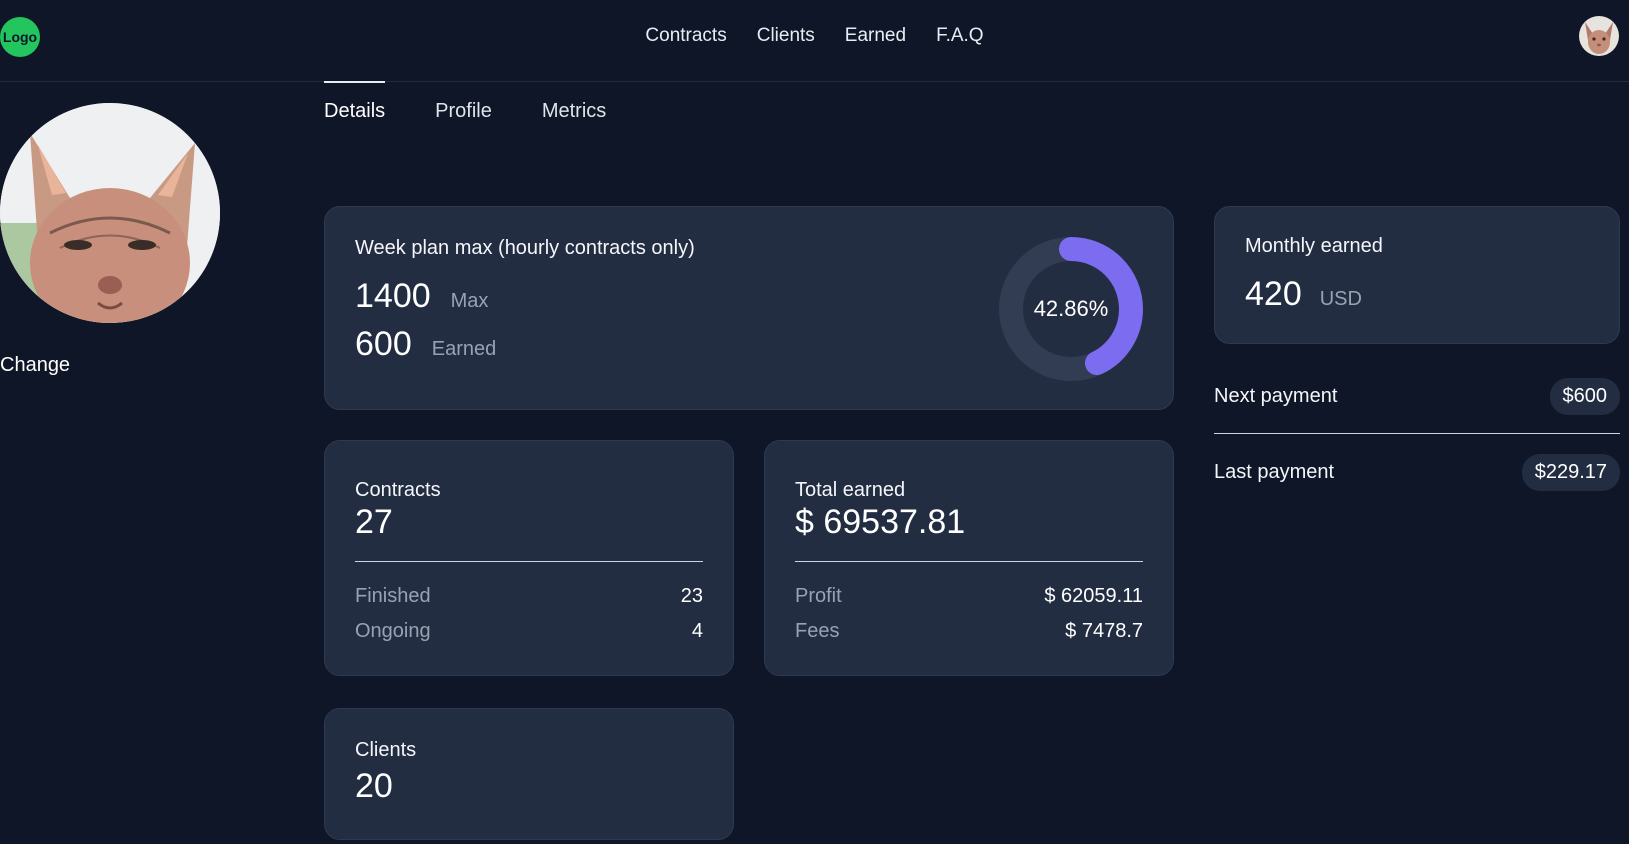 The image size is (1629, 844). What do you see at coordinates (817, 631) in the screenshot?
I see `stat-label: Fees` at bounding box center [817, 631].